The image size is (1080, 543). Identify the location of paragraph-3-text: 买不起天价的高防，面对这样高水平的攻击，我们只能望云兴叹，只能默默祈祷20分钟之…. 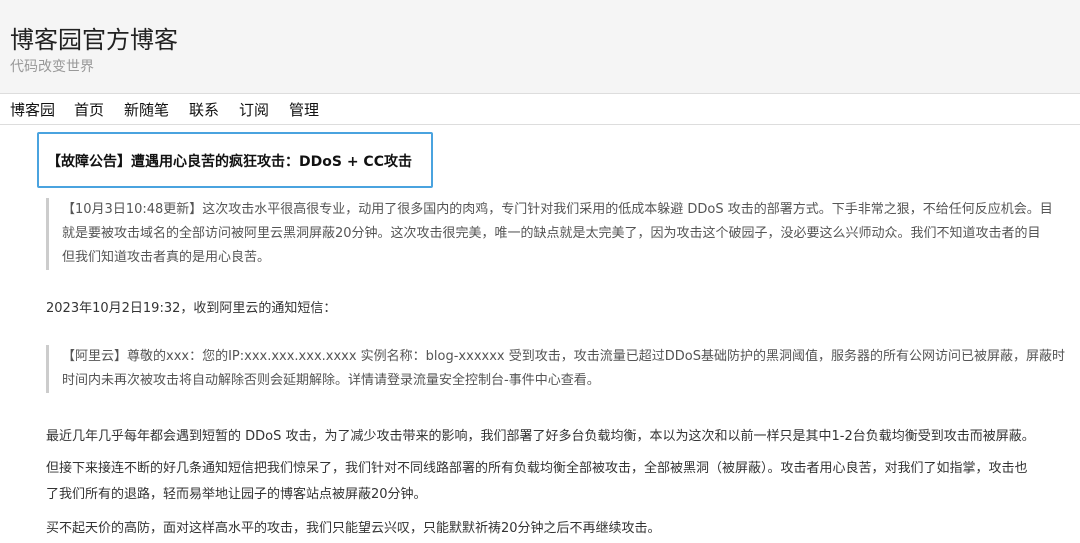
(353, 528).